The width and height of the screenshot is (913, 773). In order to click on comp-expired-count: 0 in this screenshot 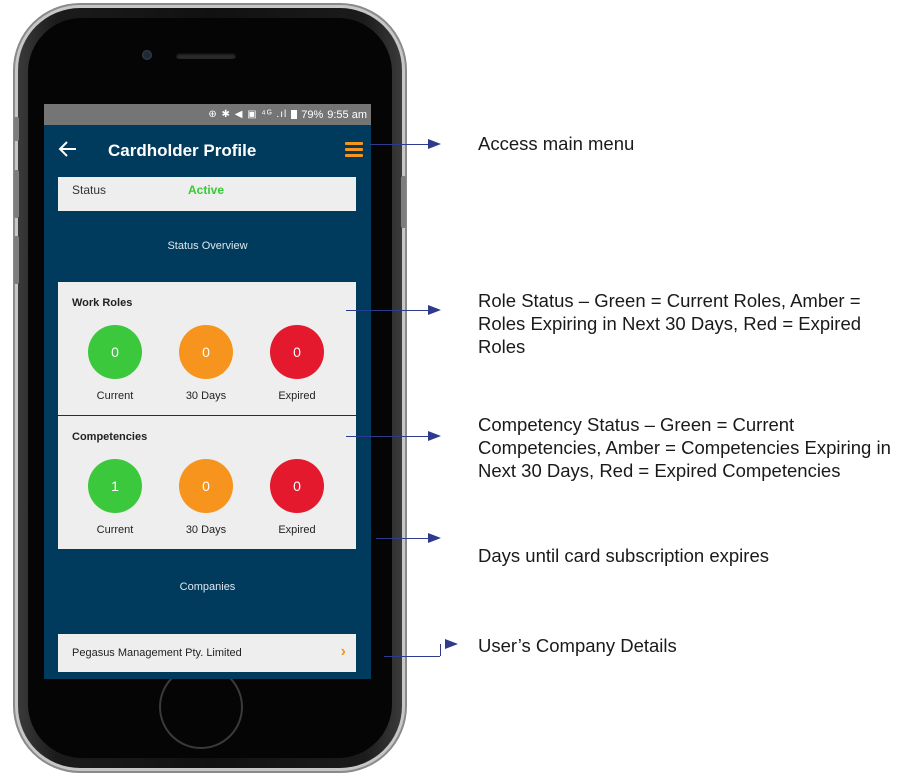, I will do `click(297, 486)`.